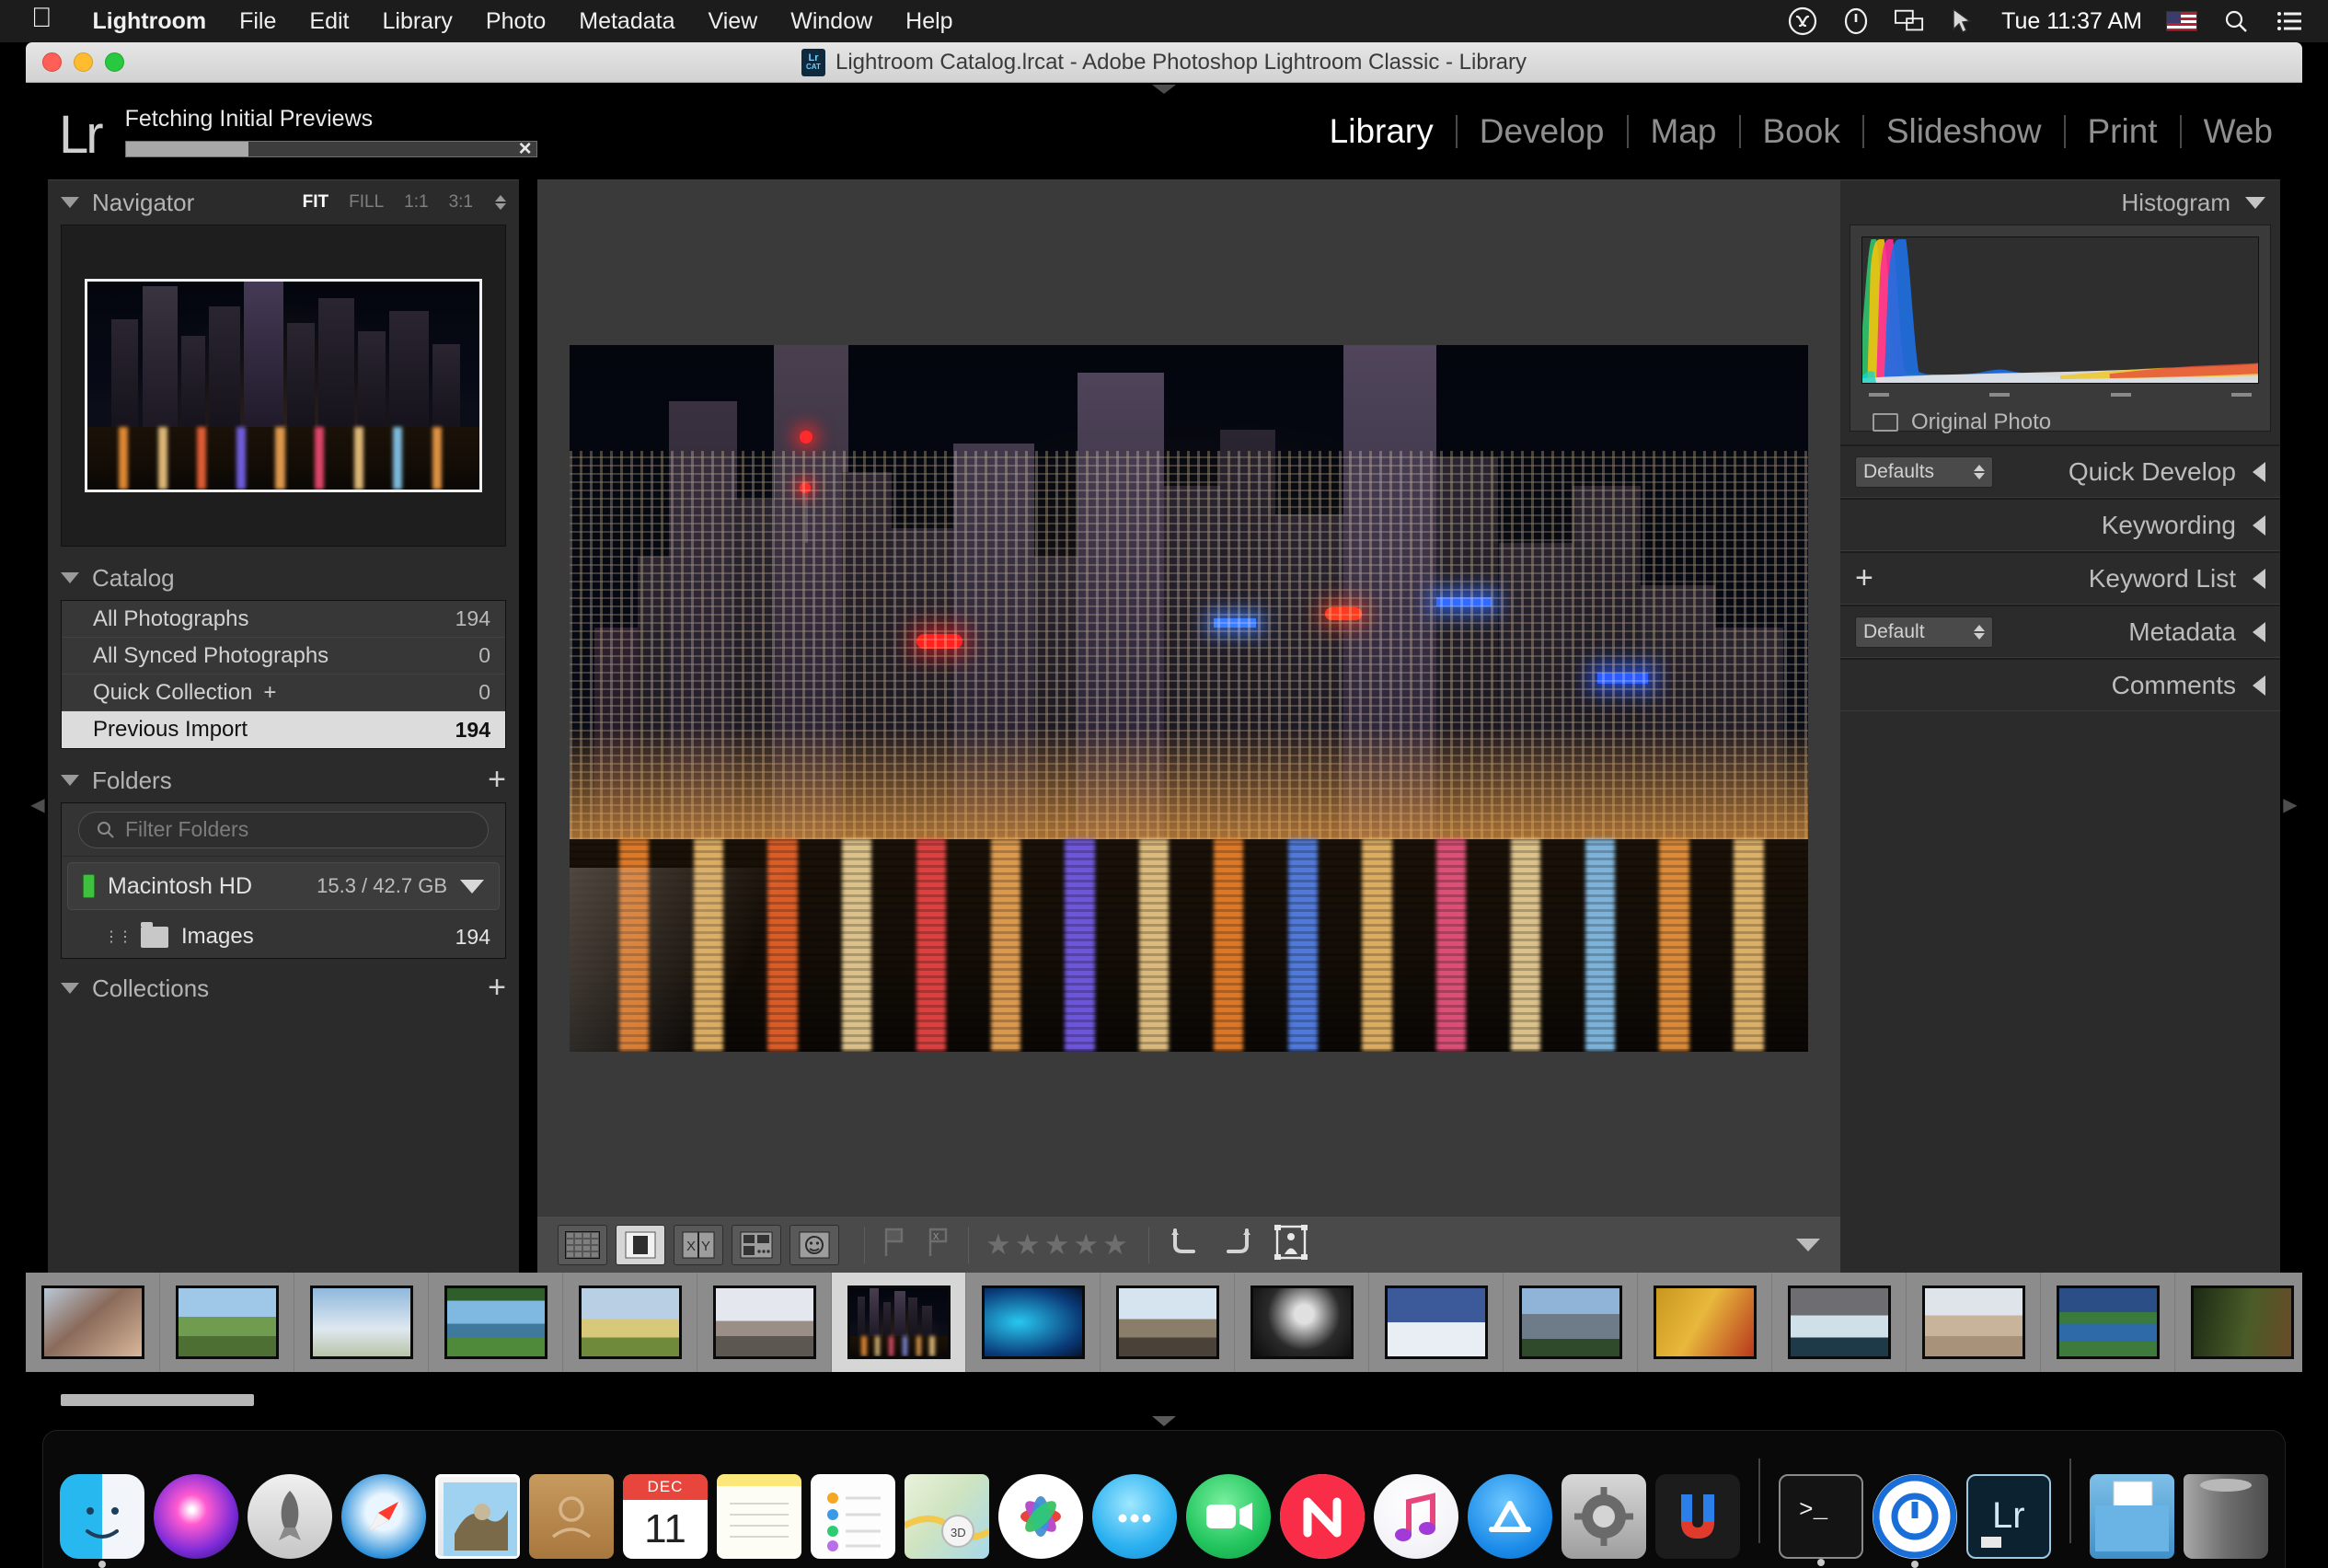 Image resolution: width=2328 pixels, height=1568 pixels. Describe the element at coordinates (853, 1516) in the screenshot. I see `reminders-icon` at that location.